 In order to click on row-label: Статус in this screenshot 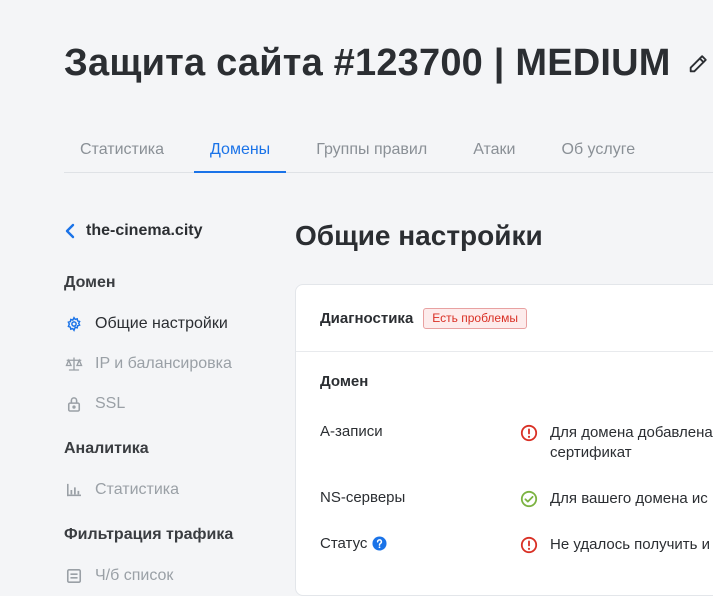, I will do `click(344, 543)`.